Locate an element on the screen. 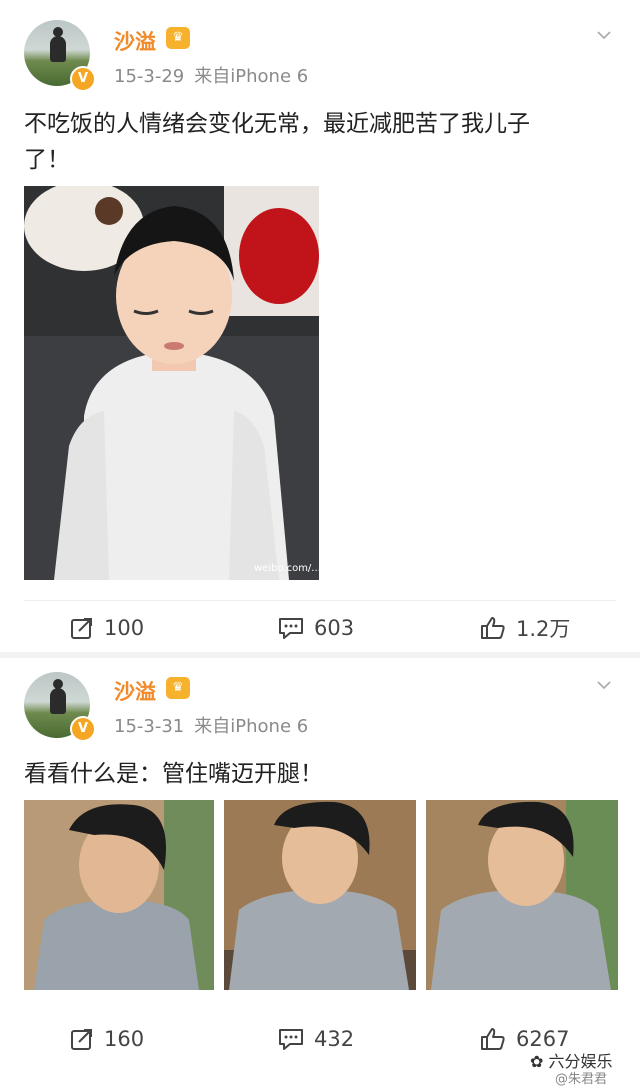  post-meta: 15-3-31 来自iPhone 6 is located at coordinates (211, 725).